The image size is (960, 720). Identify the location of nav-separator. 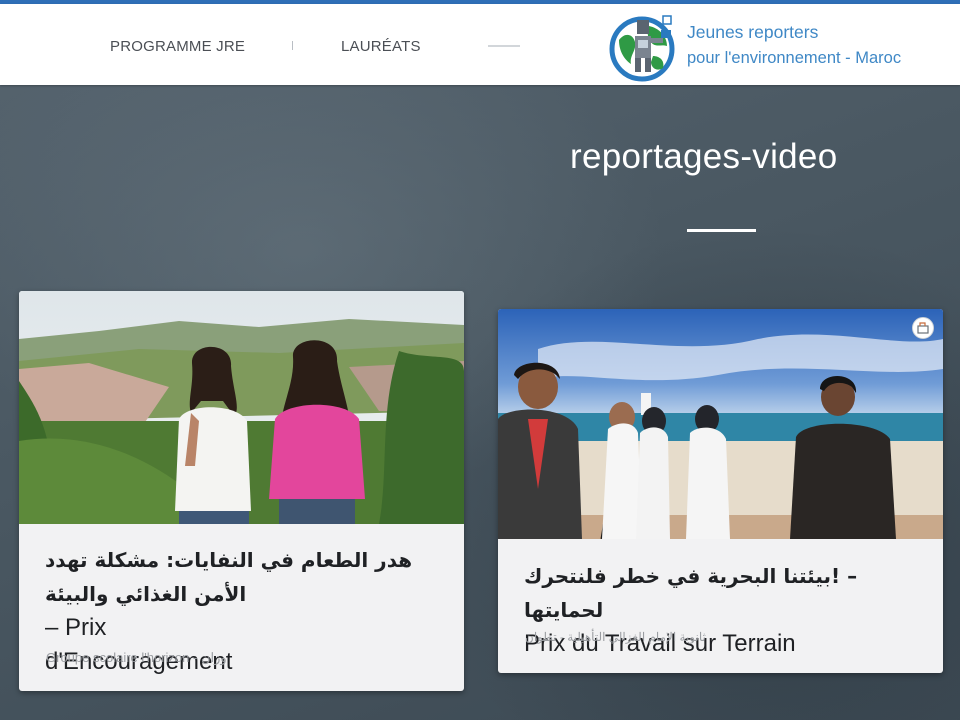
(292, 45).